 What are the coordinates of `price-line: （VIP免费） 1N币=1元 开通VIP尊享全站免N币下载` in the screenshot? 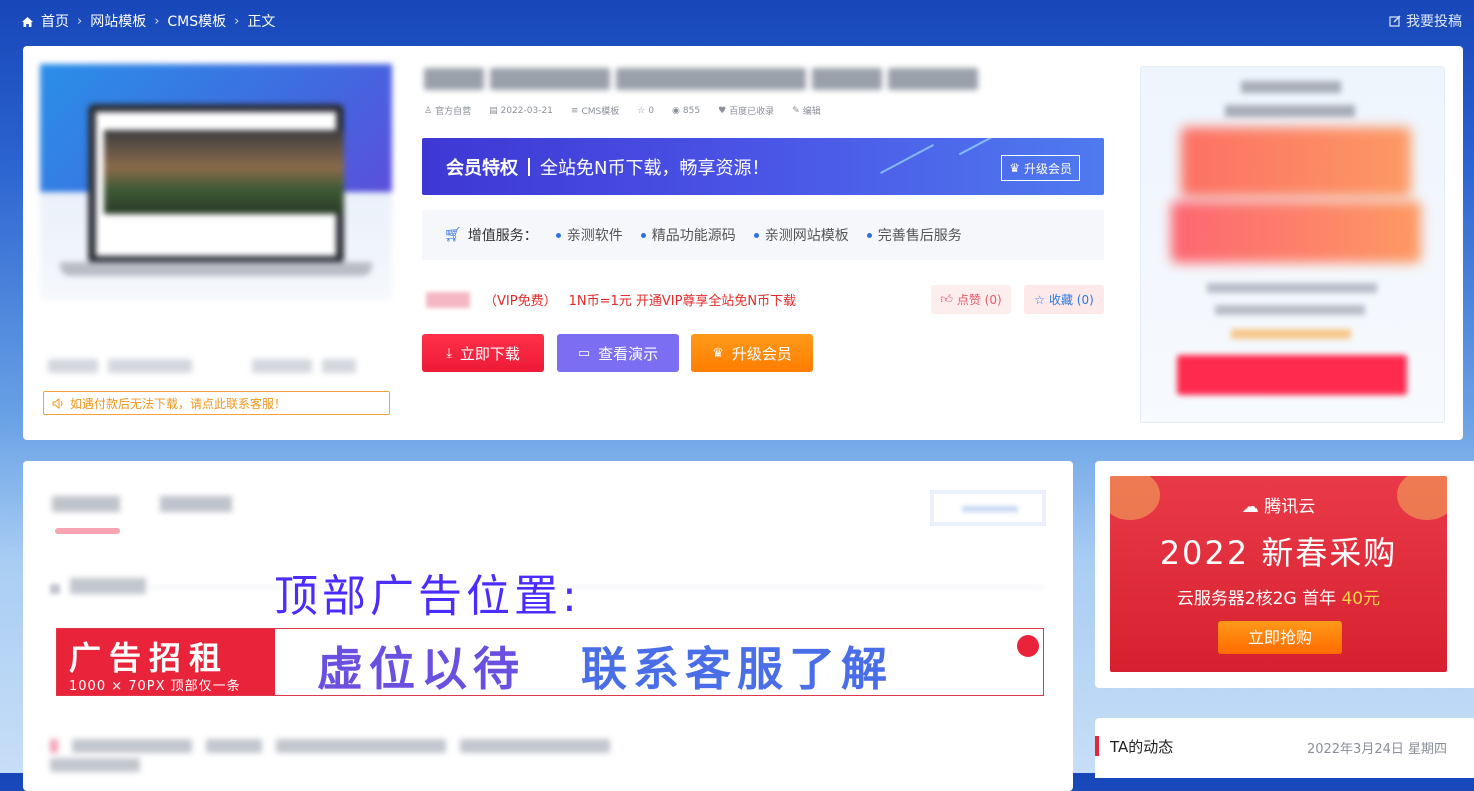 It's located at (611, 299).